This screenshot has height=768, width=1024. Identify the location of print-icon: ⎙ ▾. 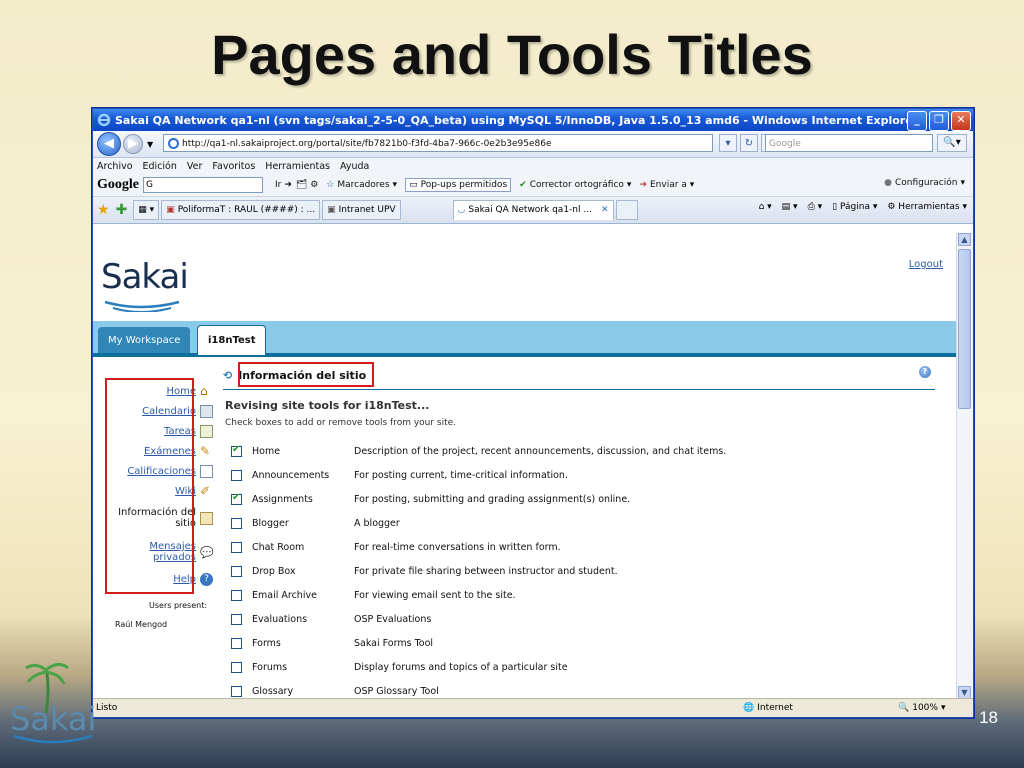
(815, 207).